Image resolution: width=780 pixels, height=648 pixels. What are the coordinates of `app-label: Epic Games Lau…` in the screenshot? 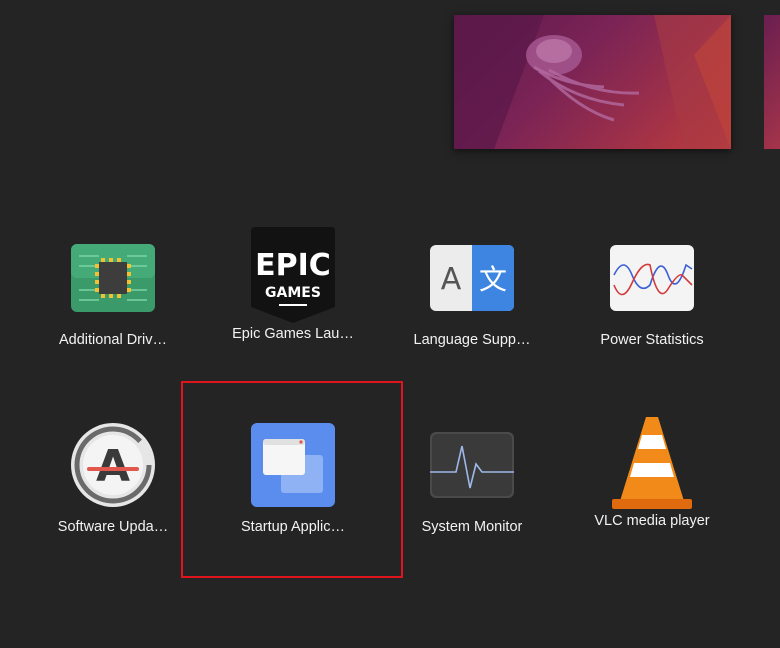 It's located at (293, 334).